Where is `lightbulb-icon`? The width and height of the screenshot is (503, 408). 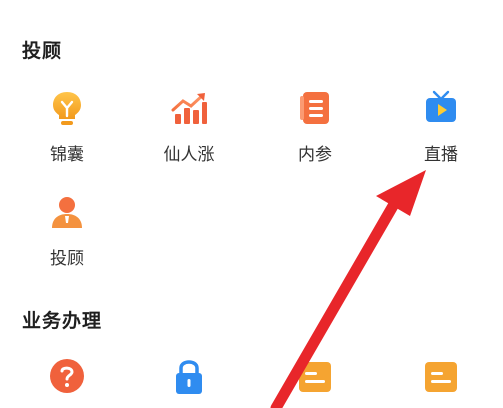
lightbulb-icon is located at coordinates (67, 108).